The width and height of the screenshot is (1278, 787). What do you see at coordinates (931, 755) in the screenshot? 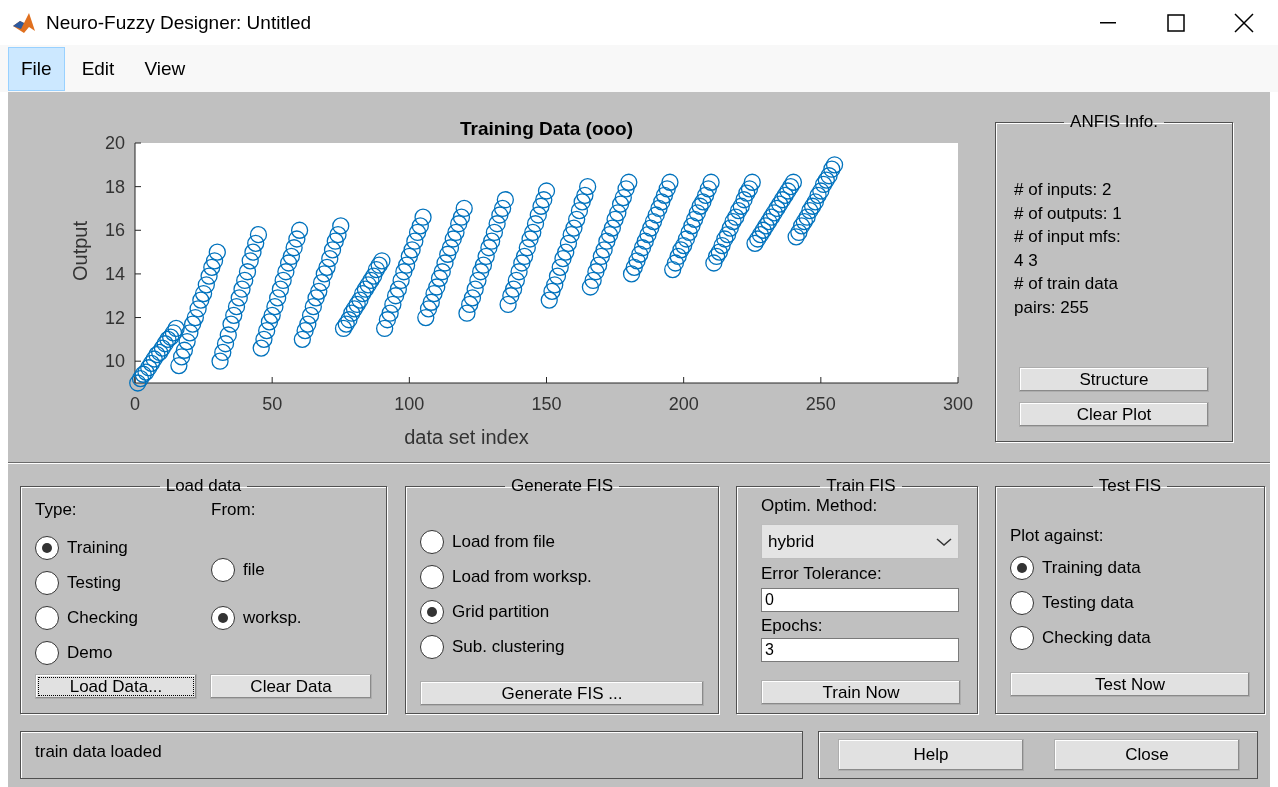
I see `footer-button: Help` at bounding box center [931, 755].